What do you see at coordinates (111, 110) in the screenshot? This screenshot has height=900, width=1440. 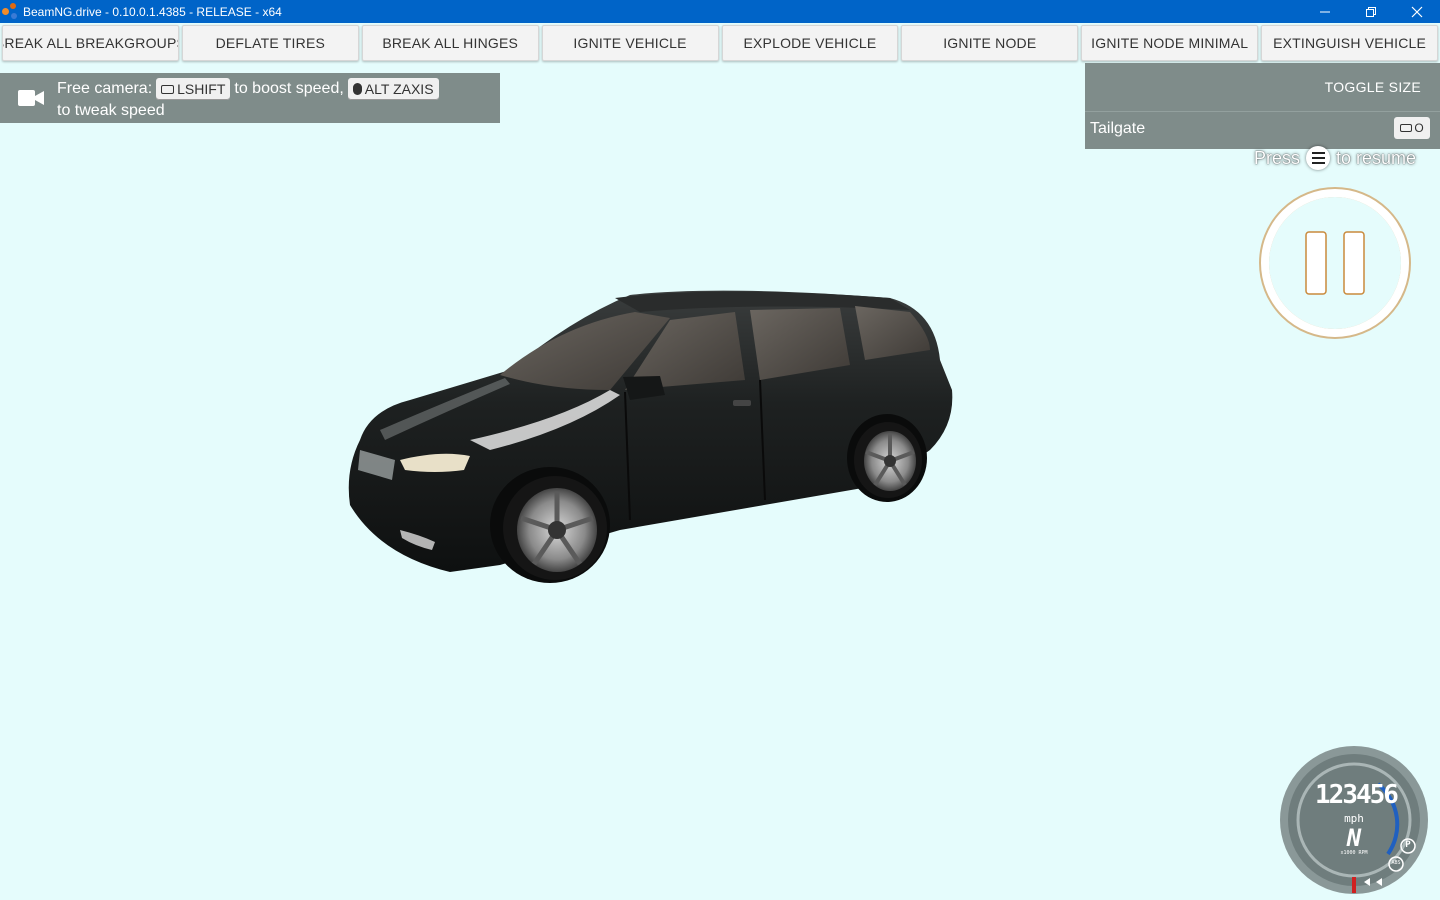 I see `camera-hint-line2: to tweak speed` at bounding box center [111, 110].